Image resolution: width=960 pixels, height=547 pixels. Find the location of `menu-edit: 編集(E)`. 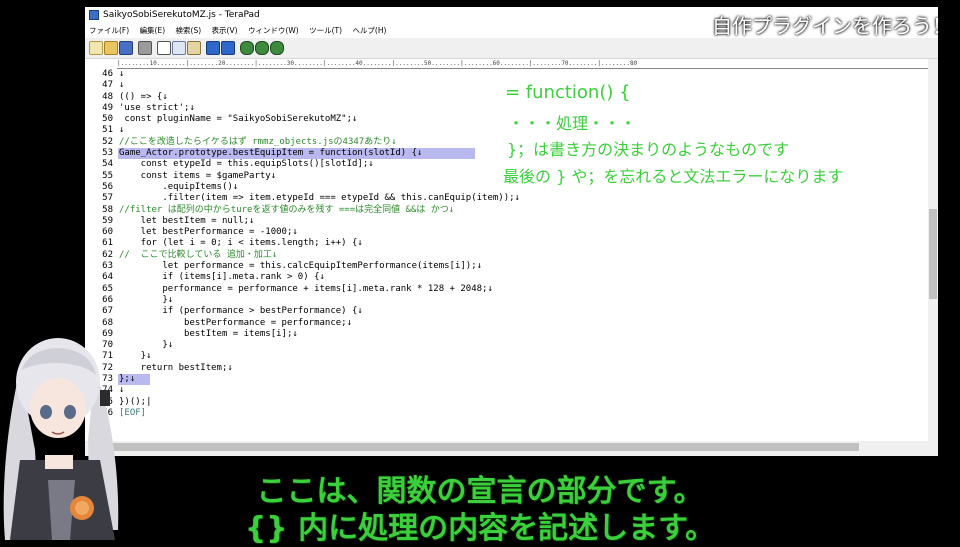

menu-edit: 編集(E) is located at coordinates (153, 30).